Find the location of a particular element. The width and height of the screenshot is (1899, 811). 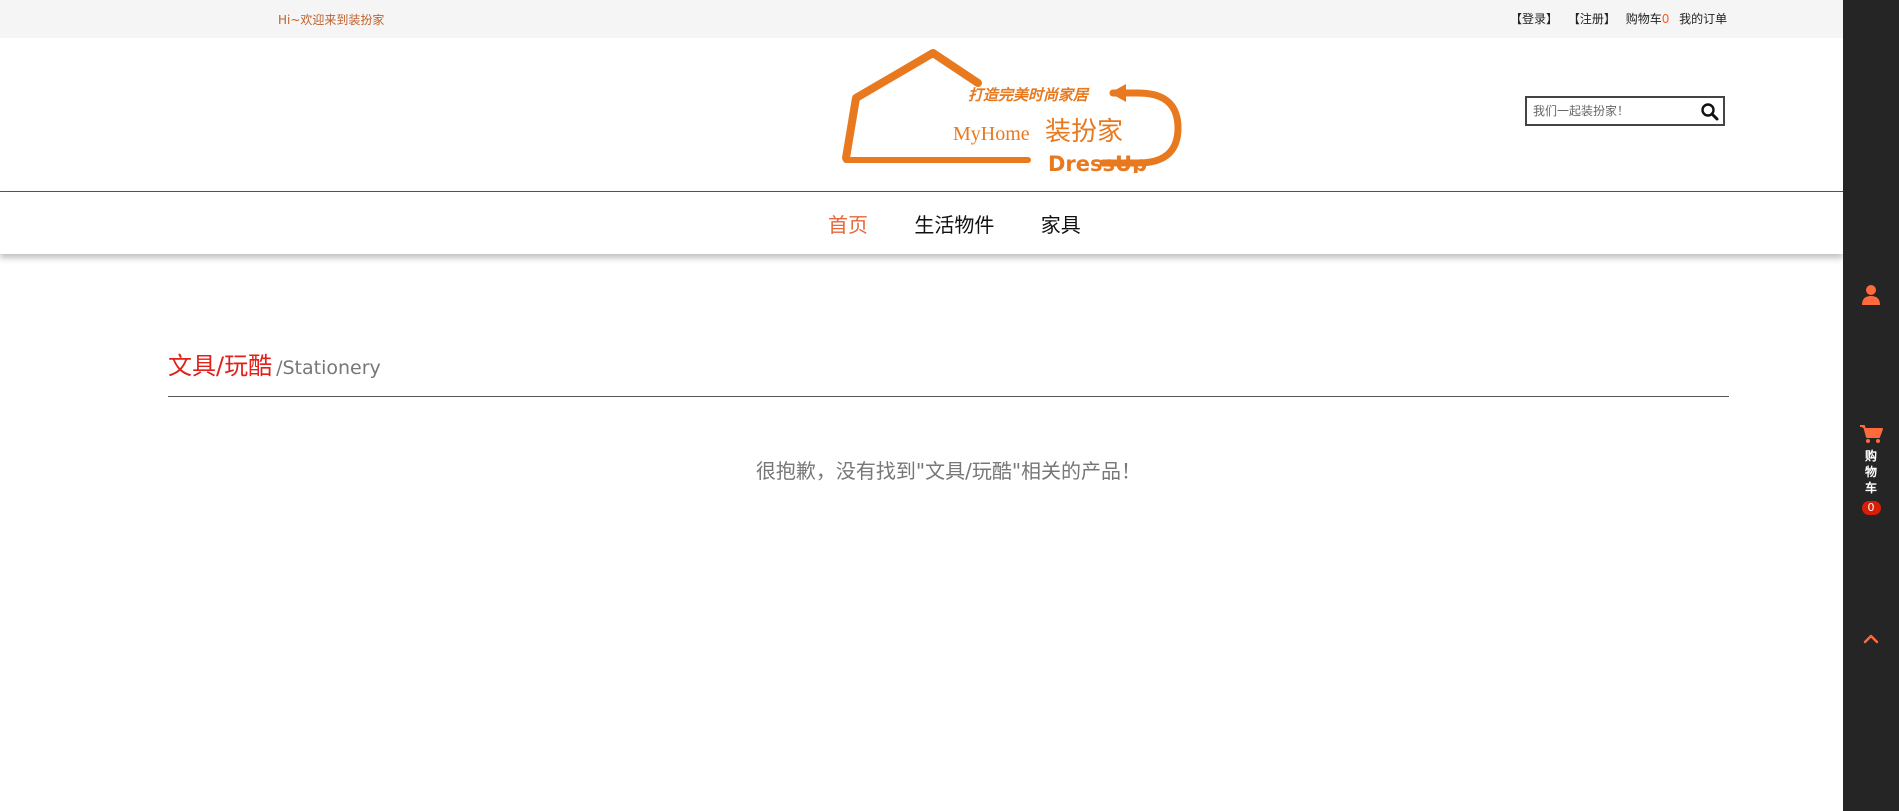

sidebar-cart-count: 0 is located at coordinates (1871, 508).